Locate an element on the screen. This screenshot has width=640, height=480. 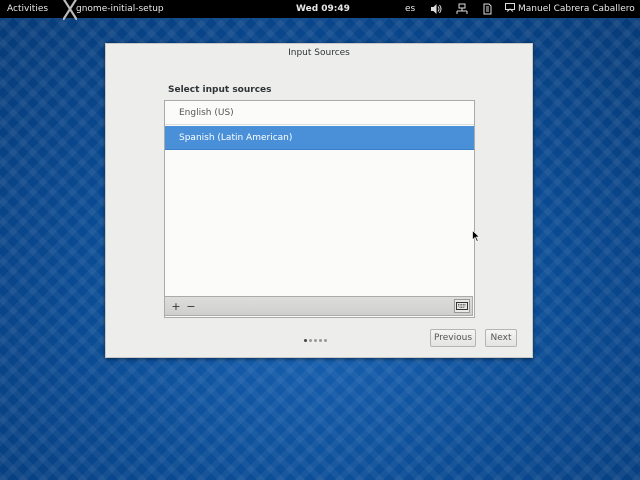
next-button: Next is located at coordinates (501, 338).